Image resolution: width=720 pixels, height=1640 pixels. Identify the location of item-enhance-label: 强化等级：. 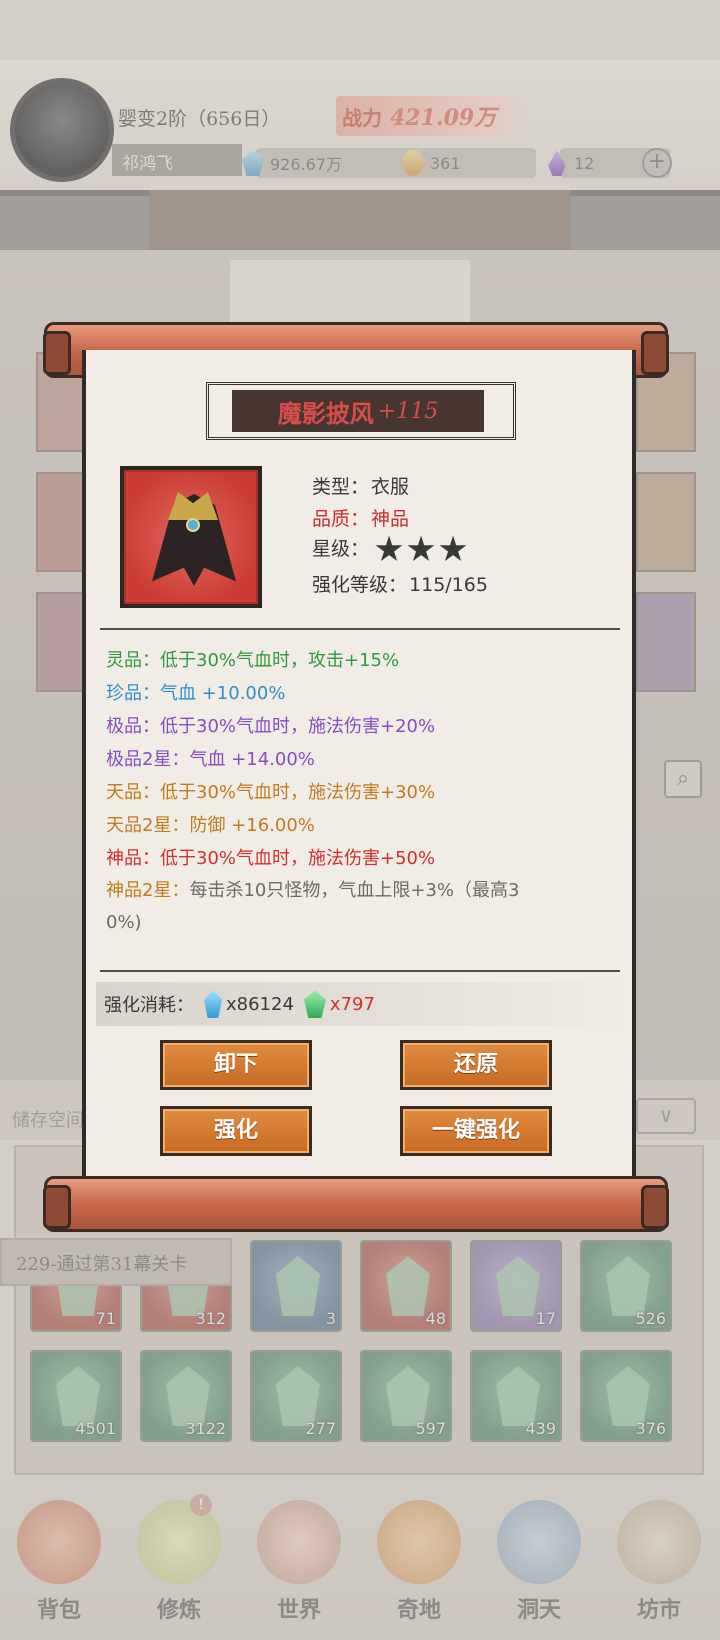
(360, 585).